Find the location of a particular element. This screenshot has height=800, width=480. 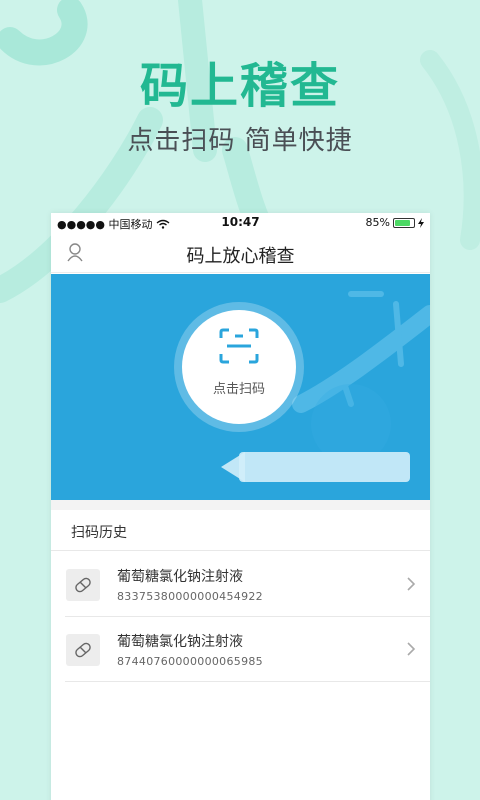

history-item: 葡萄糖氯化钠注射液 83375380000000454922 is located at coordinates (240, 584).